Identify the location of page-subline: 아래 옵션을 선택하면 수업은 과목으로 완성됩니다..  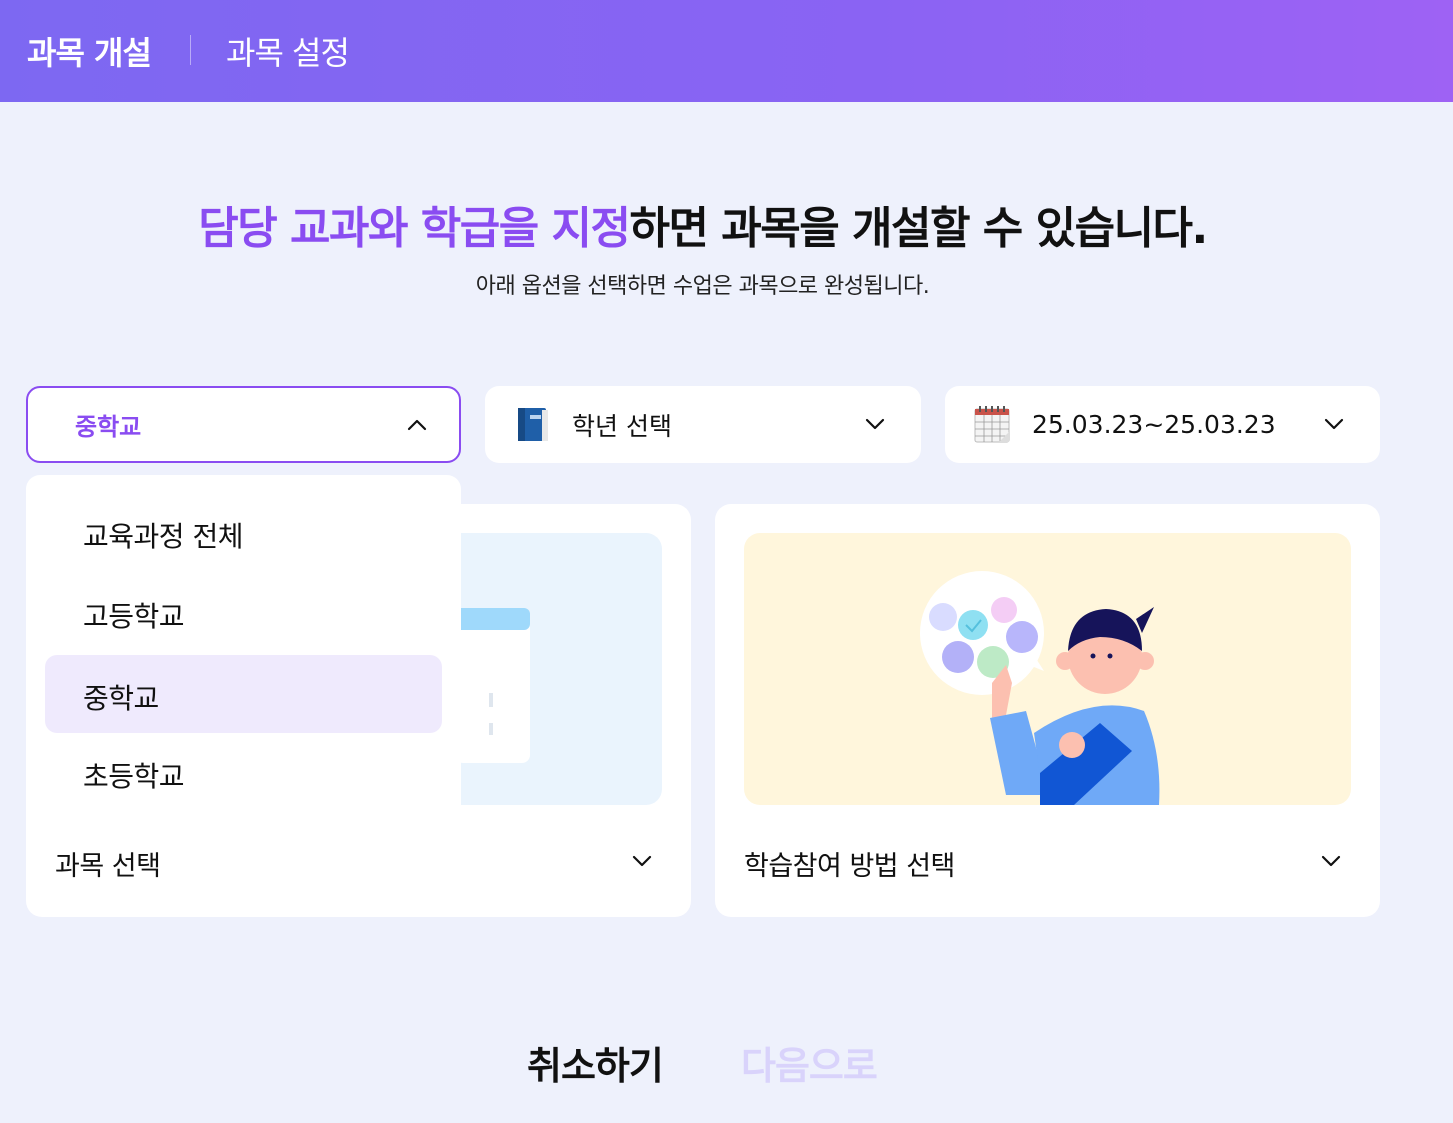
(702, 286).